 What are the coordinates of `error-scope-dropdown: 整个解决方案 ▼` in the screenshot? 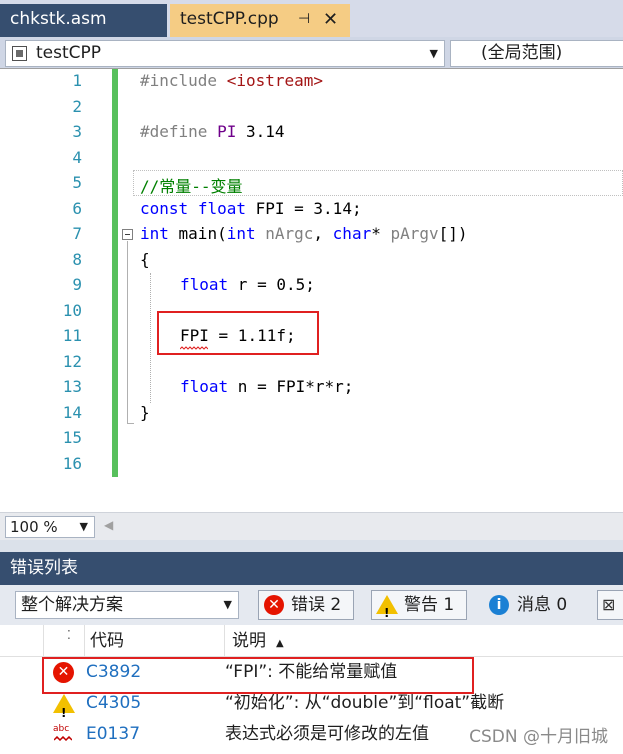 It's located at (127, 605).